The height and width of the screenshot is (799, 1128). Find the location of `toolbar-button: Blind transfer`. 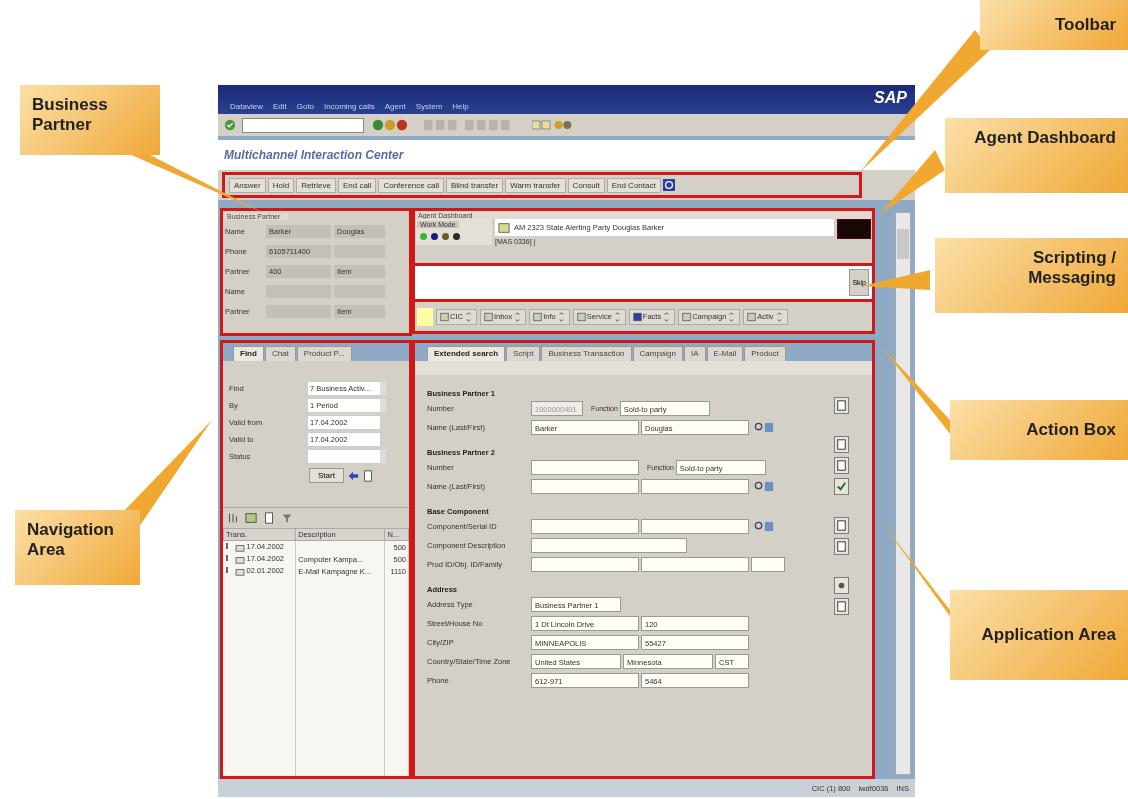

toolbar-button: Blind transfer is located at coordinates (475, 185).